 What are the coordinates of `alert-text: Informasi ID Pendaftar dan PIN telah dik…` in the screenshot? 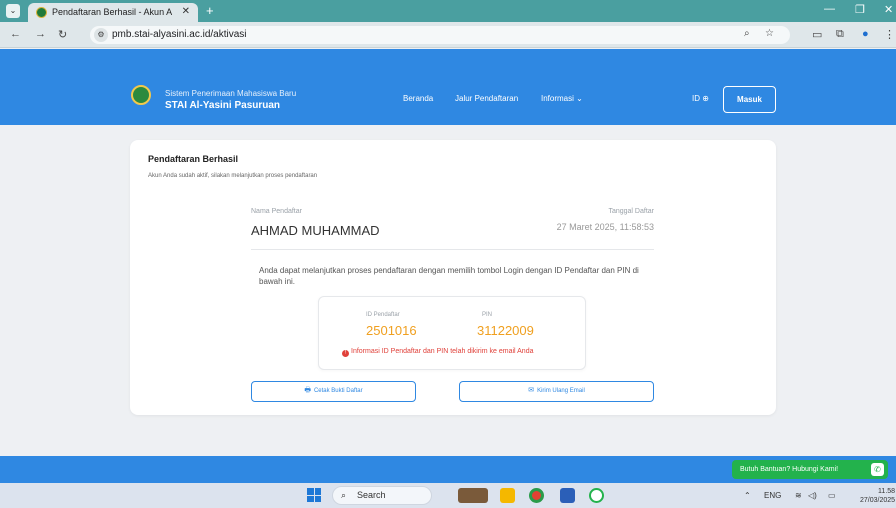 It's located at (442, 351).